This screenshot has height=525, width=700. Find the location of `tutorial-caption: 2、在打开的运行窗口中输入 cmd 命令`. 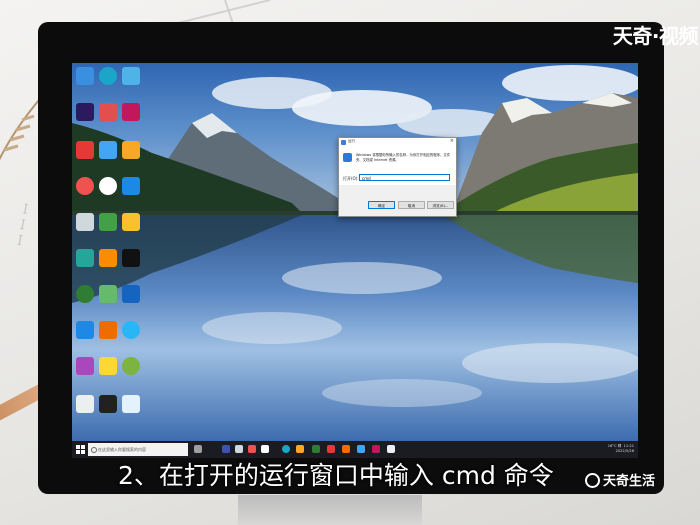

tutorial-caption: 2、在打开的运行窗口中输入 cmd 命令 is located at coordinates (336, 475).